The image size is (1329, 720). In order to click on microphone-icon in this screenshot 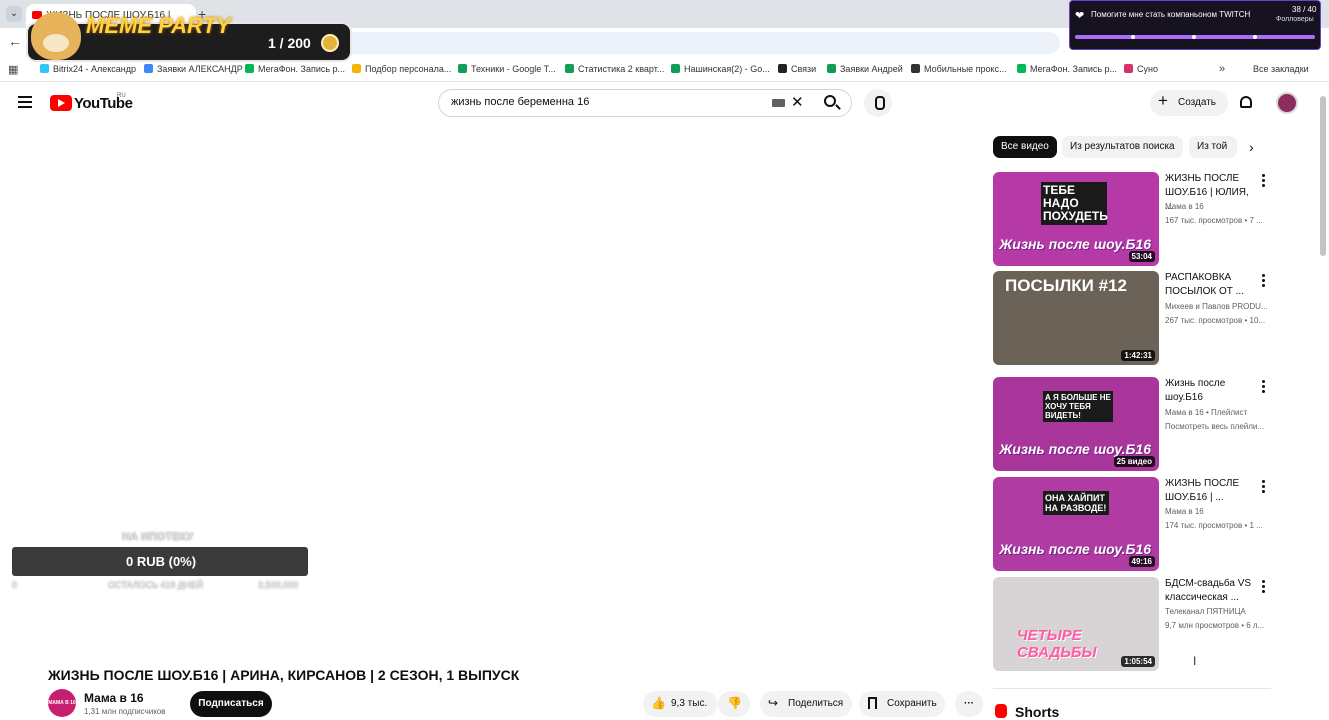, I will do `click(878, 103)`.